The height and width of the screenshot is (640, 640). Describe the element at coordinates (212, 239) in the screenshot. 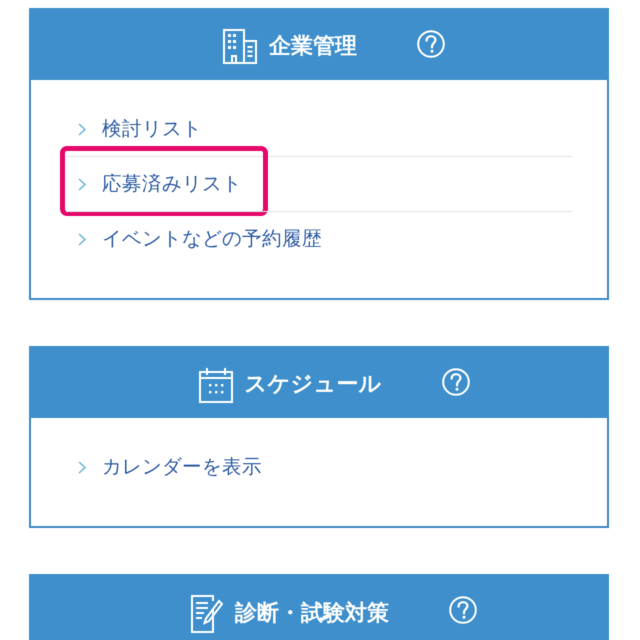

I see `menu-link: イベントなどの予約履歴` at that location.